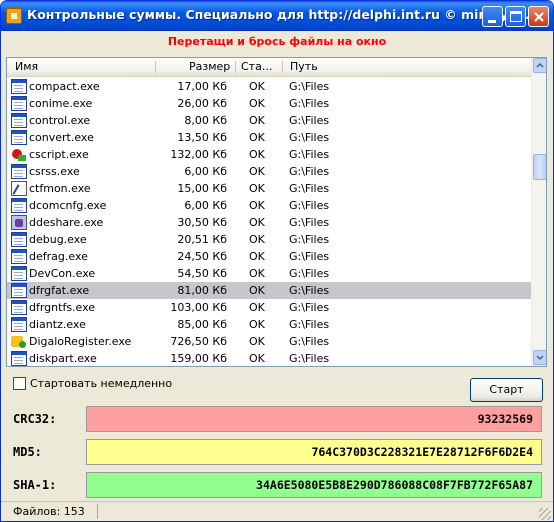  I want to click on table-row: debug.exe 20,51 Кб OK G:\Files, so click(269, 239).